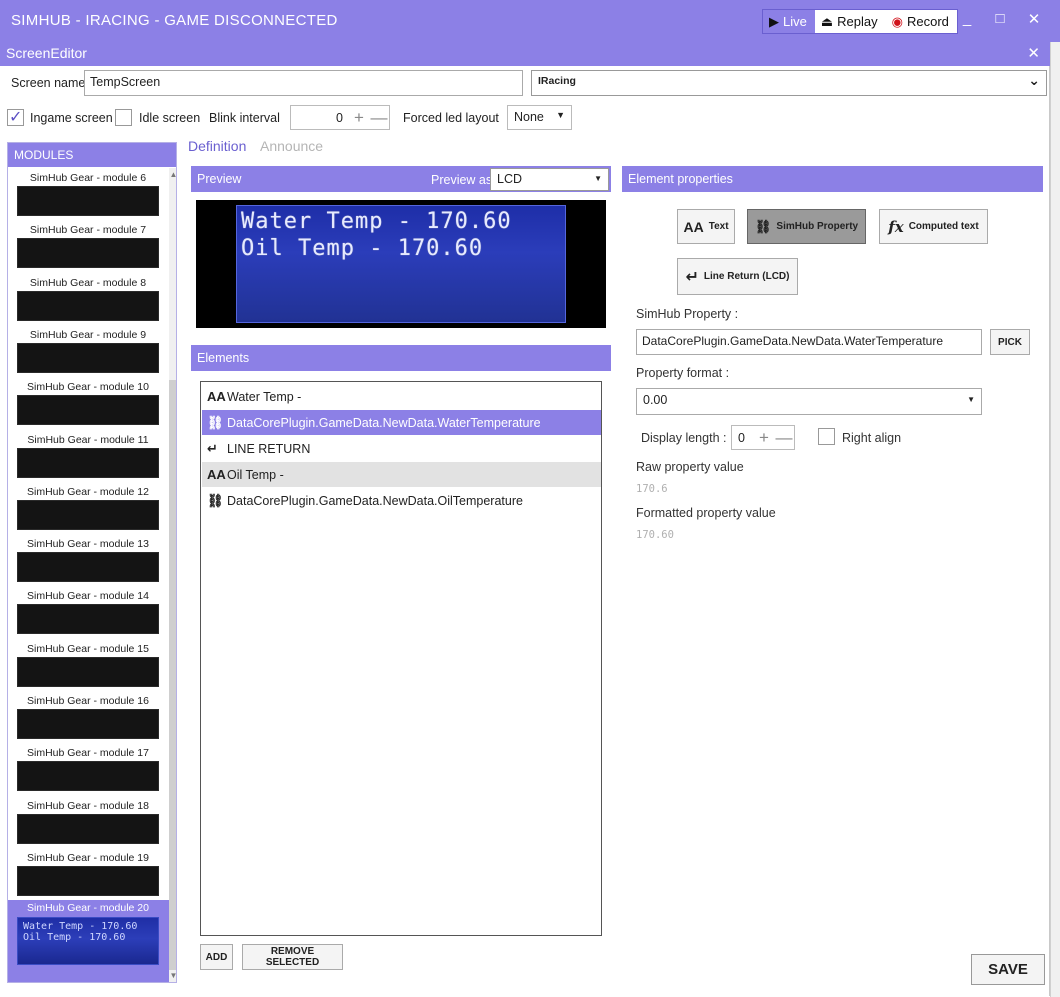 This screenshot has width=1060, height=997. I want to click on element-properties-header: Element properties, so click(832, 179).